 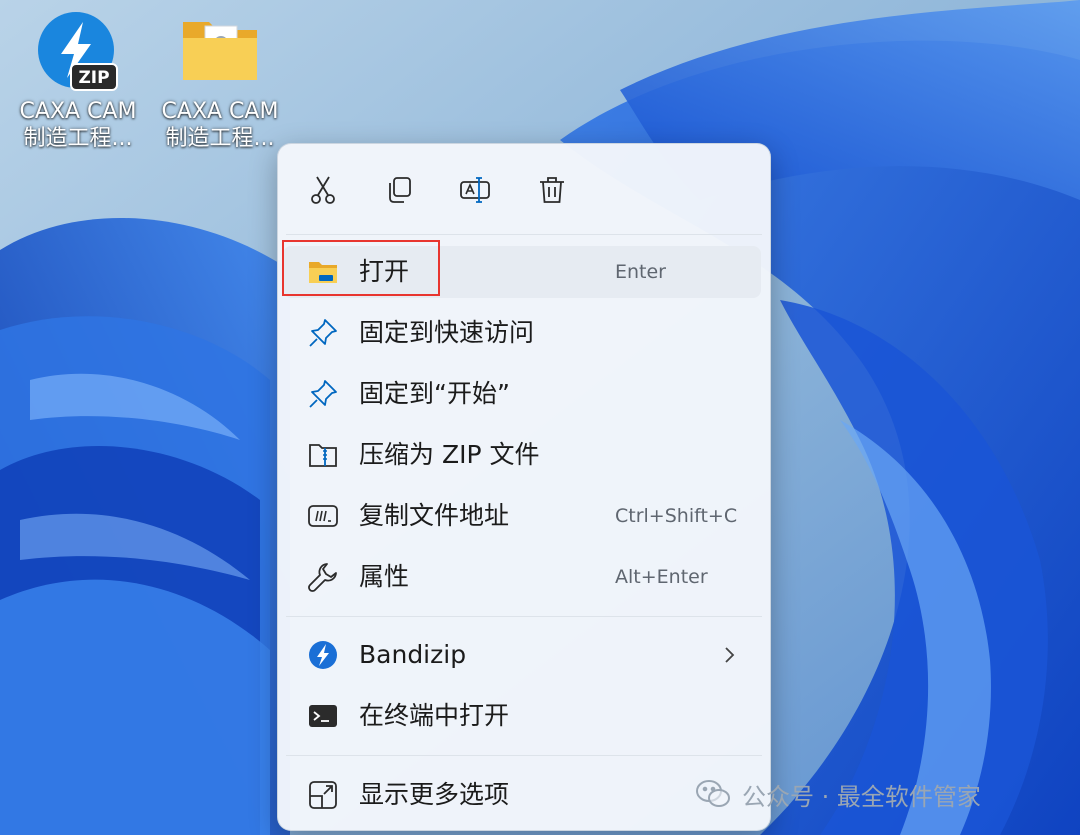 I want to click on menu-item-label: 显示更多选项, so click(x=434, y=794).